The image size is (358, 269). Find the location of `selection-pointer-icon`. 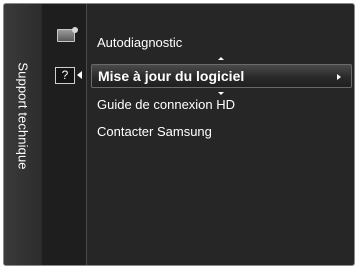

selection-pointer-icon is located at coordinates (79, 75).